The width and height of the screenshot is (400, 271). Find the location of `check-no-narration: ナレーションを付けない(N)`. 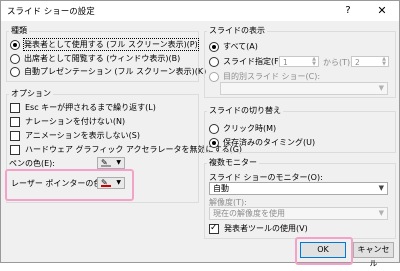

check-no-narration: ナレーションを付けない(N) is located at coordinates (67, 121).